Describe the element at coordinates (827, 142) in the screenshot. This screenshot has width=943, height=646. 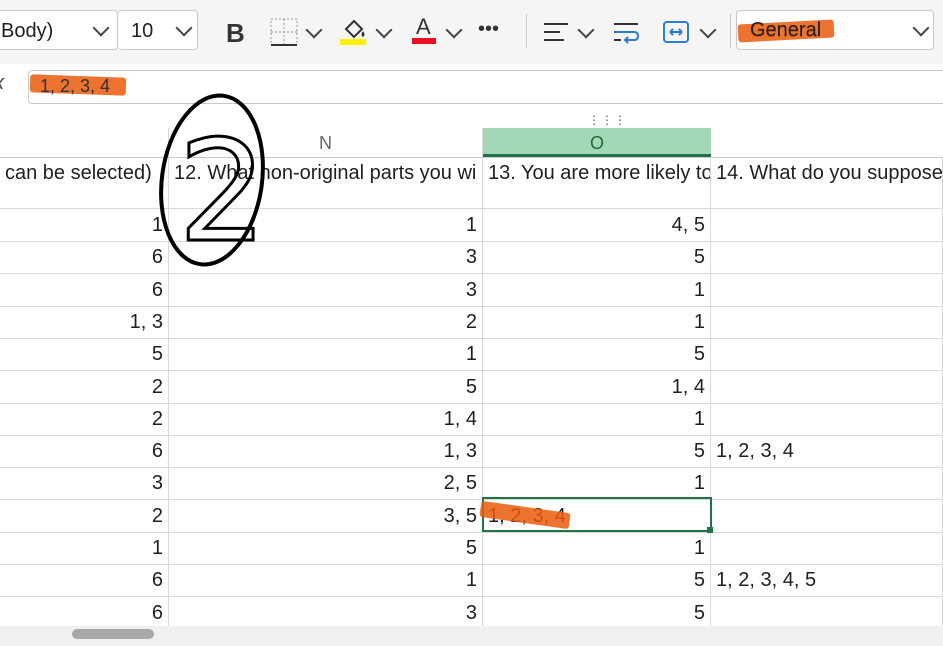
I see `column-header-p` at that location.